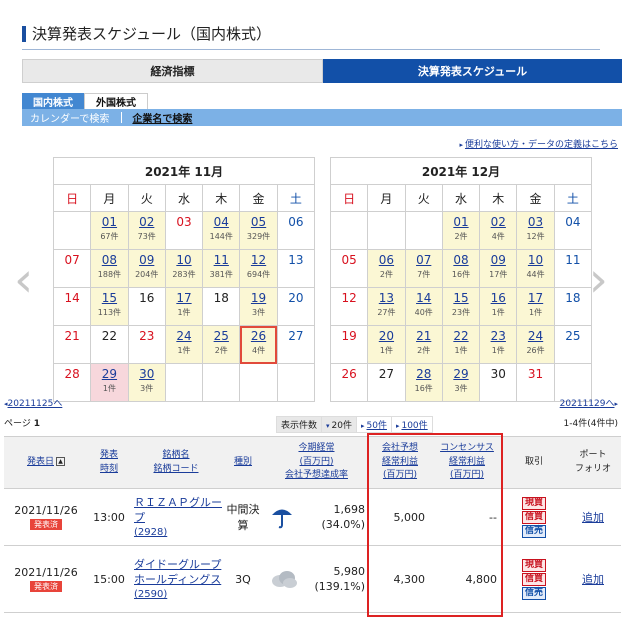 This screenshot has height=623, width=622. I want to click on calendar-day: 01 2件, so click(461, 230).